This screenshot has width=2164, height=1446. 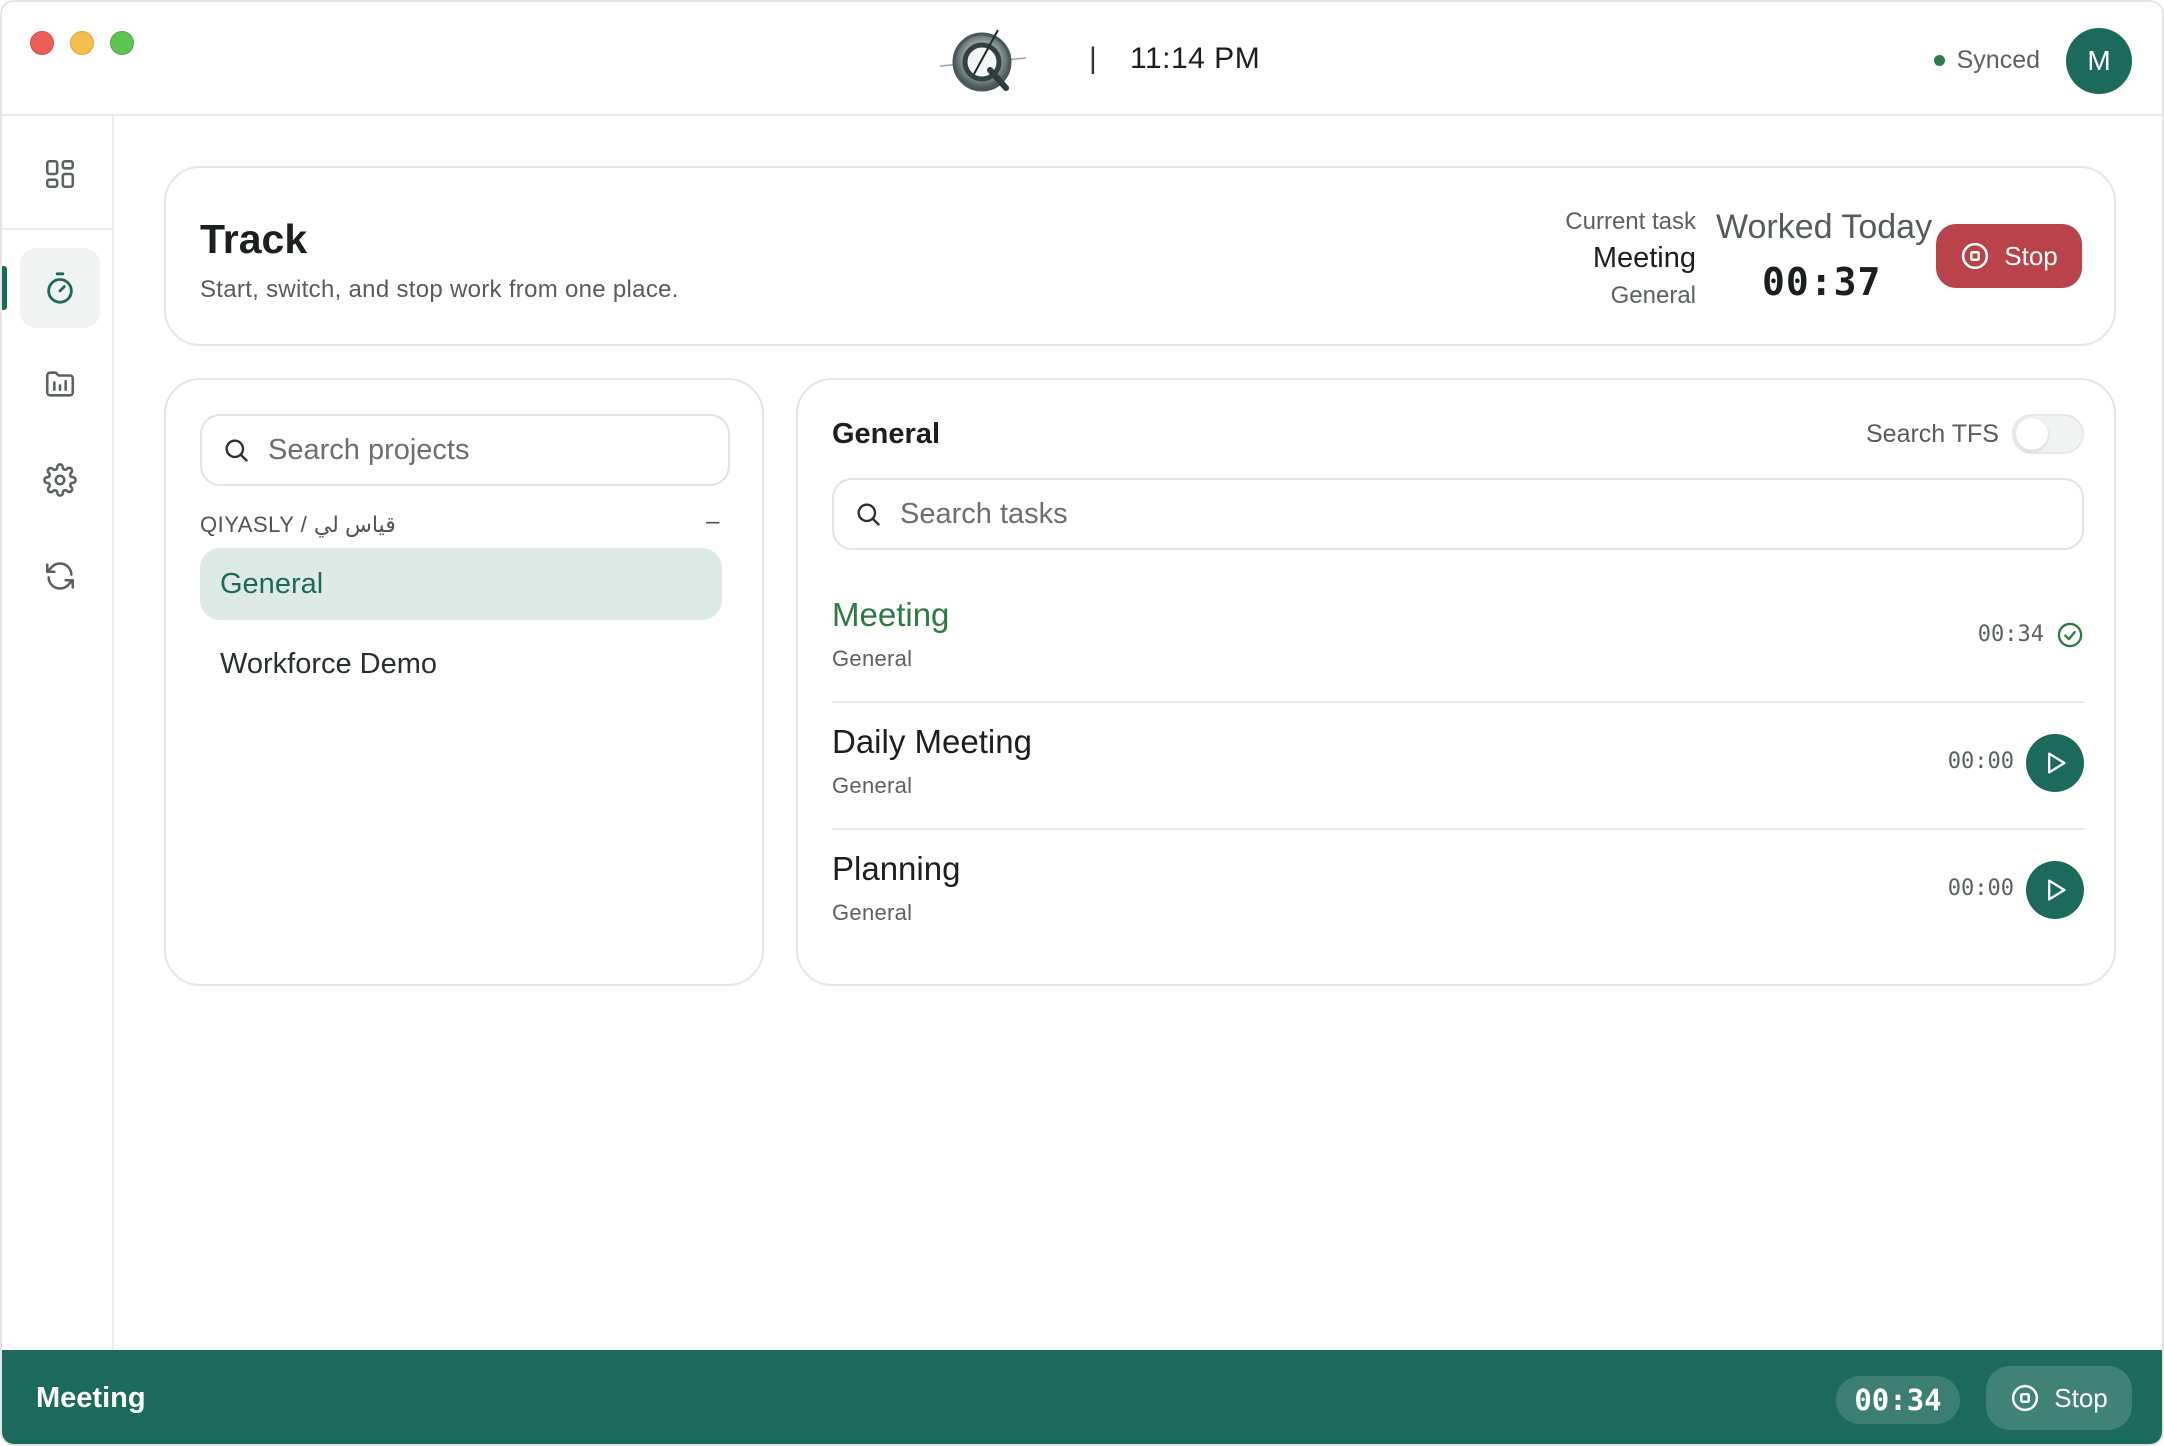 I want to click on collapse-group-button: –, so click(x=712, y=522).